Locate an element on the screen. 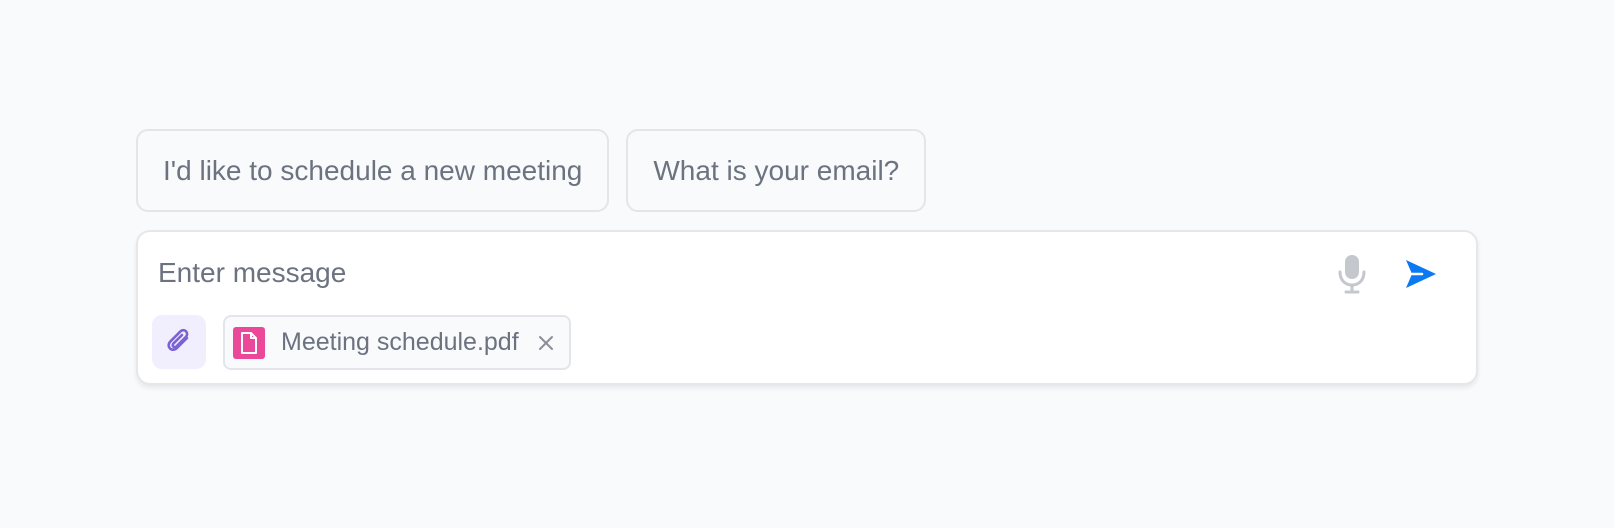 The height and width of the screenshot is (528, 1614). document-icon is located at coordinates (249, 342).